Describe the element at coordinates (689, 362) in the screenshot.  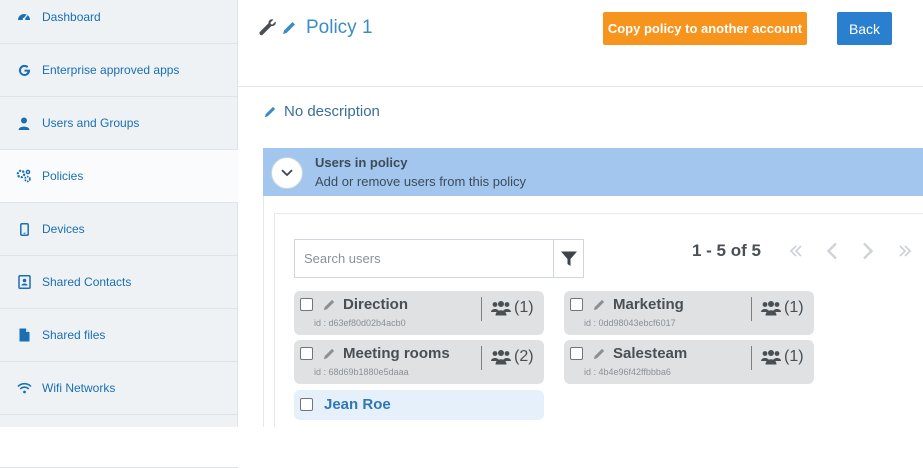
I see `group-card-salesteam: Salesteam id : 4b4e96f42ffbbba6 (1)` at that location.